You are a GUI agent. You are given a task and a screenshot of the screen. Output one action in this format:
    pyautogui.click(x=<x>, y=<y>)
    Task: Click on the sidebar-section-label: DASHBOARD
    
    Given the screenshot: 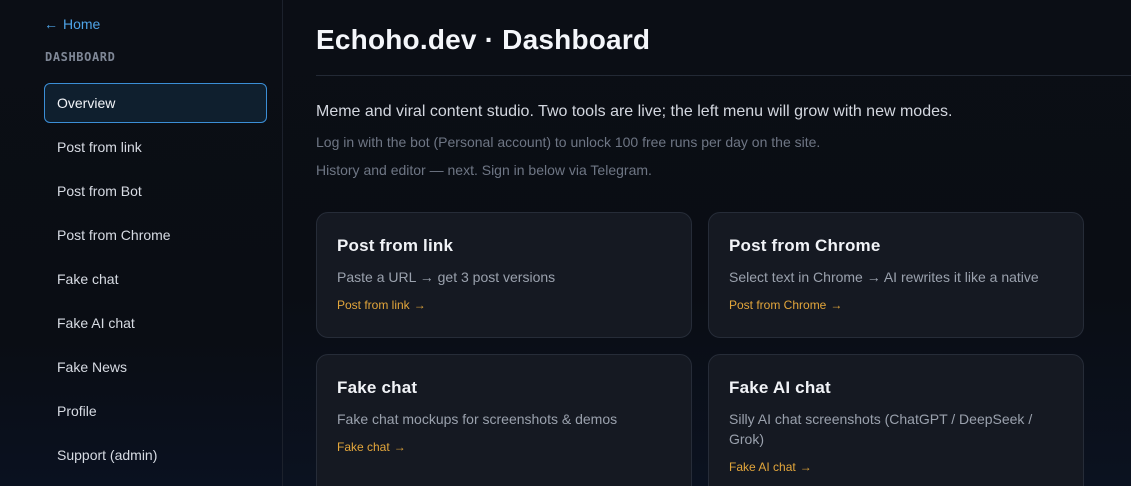 What is the action you would take?
    pyautogui.click(x=80, y=57)
    